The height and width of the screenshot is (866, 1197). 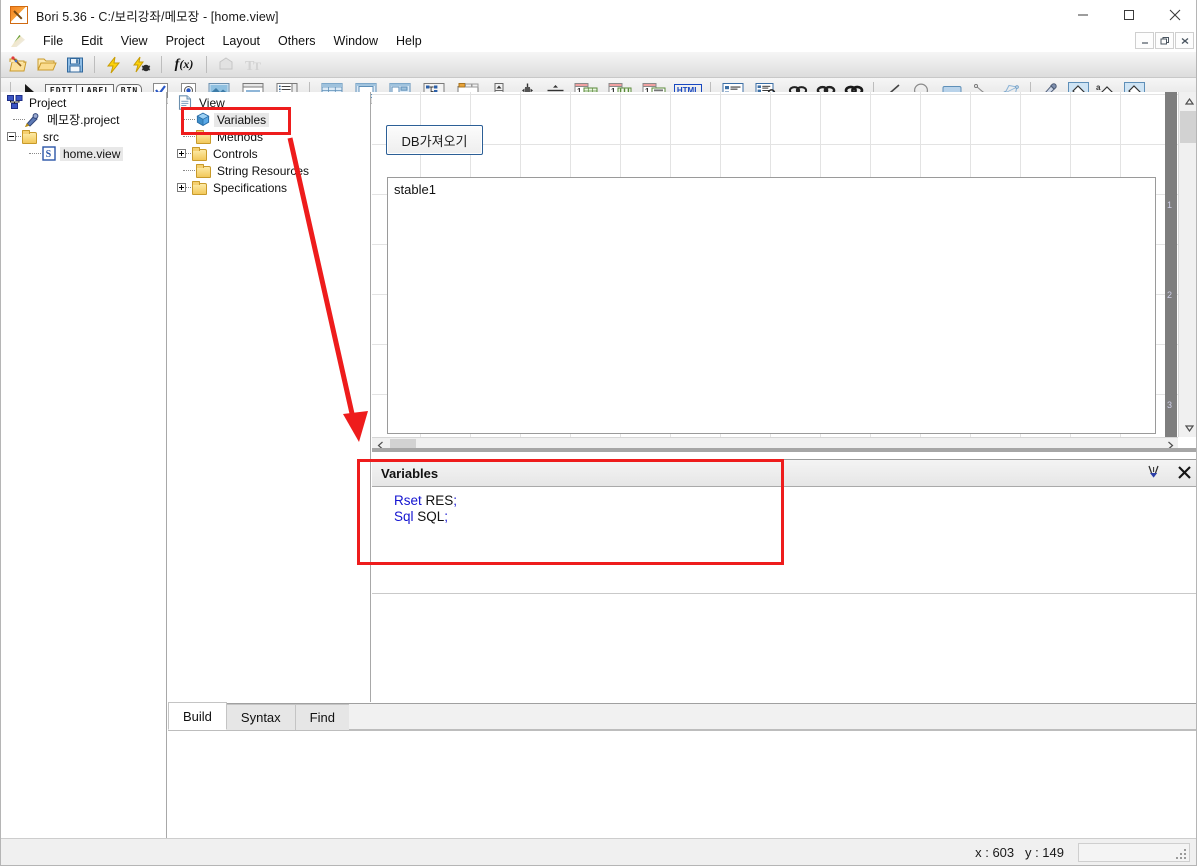 What do you see at coordinates (682, 716) in the screenshot?
I see `output-tabstrip: Build Syntax Find` at bounding box center [682, 716].